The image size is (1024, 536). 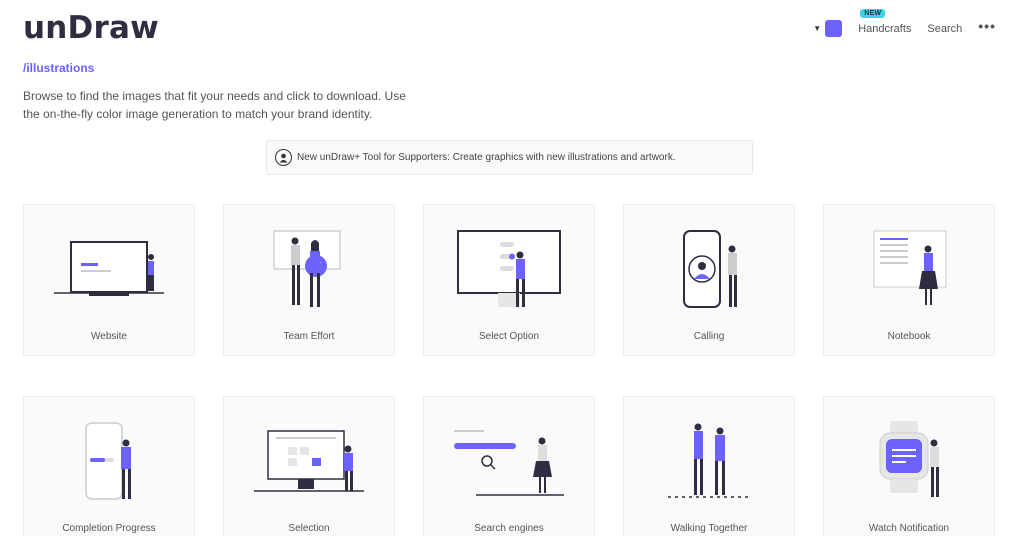 I want to click on card-label: Selection, so click(x=309, y=528).